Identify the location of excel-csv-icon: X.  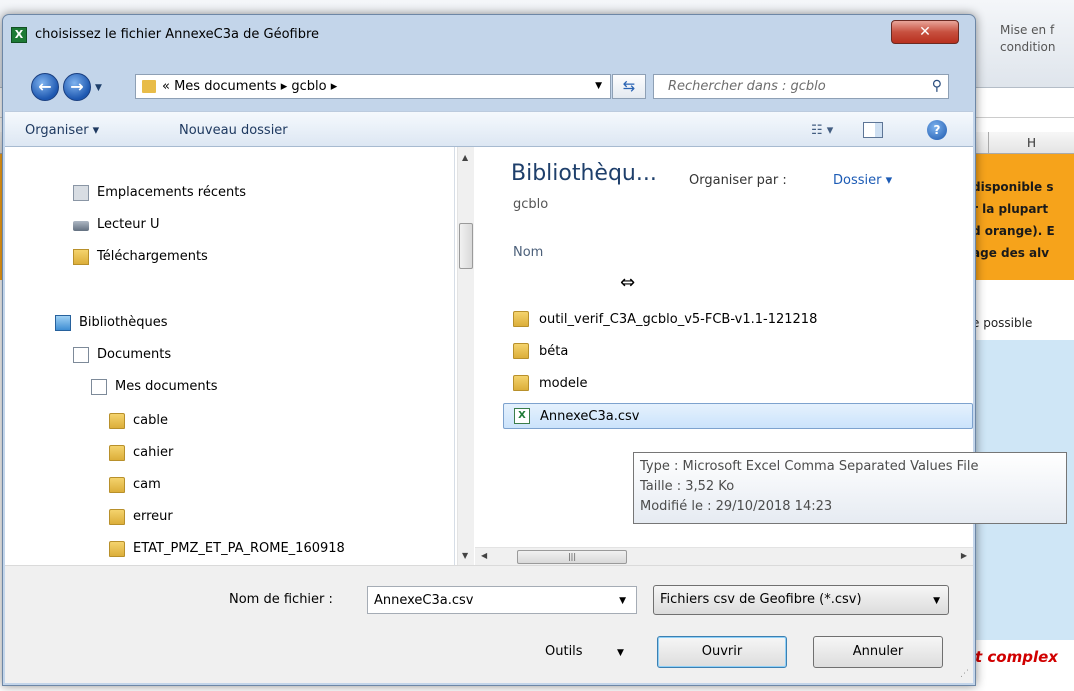
(522, 416).